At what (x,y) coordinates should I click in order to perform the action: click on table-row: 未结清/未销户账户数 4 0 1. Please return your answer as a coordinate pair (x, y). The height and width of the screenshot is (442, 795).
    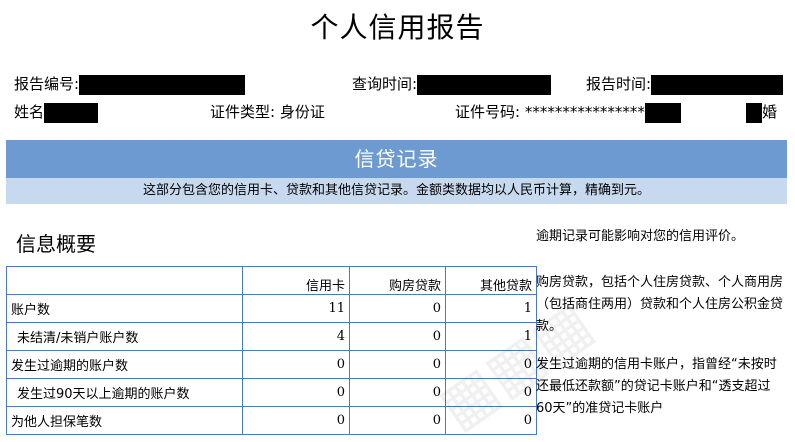
    Looking at the image, I should click on (271, 336).